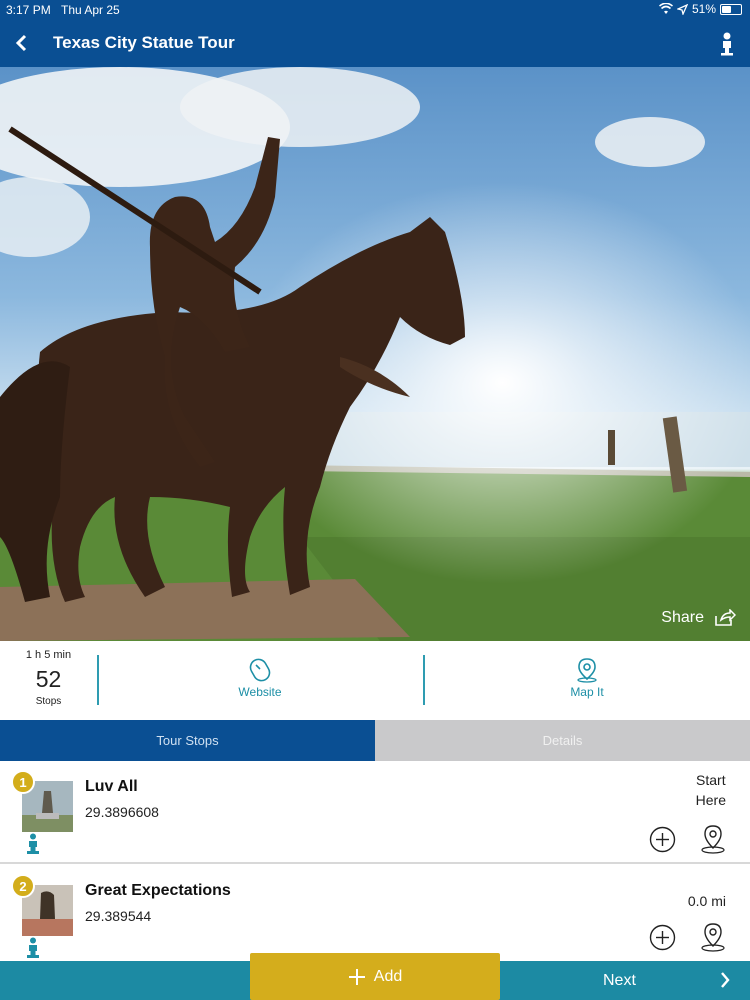 This screenshot has height=1000, width=750. What do you see at coordinates (375, 812) in the screenshot?
I see `list-item: 1 Luv All 29.3896608 Start Here` at bounding box center [375, 812].